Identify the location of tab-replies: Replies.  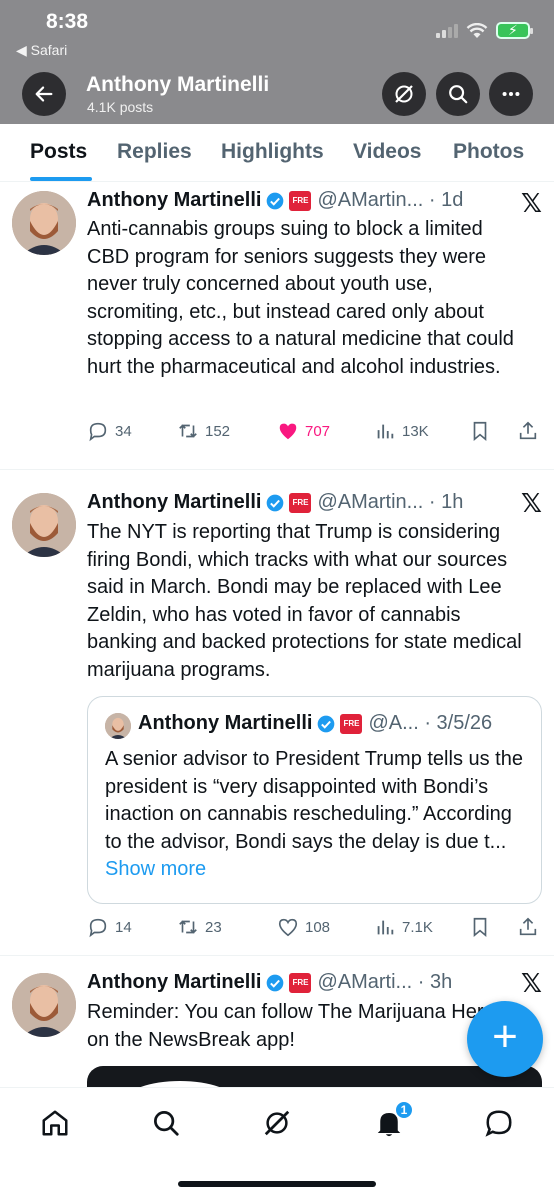
(154, 152).